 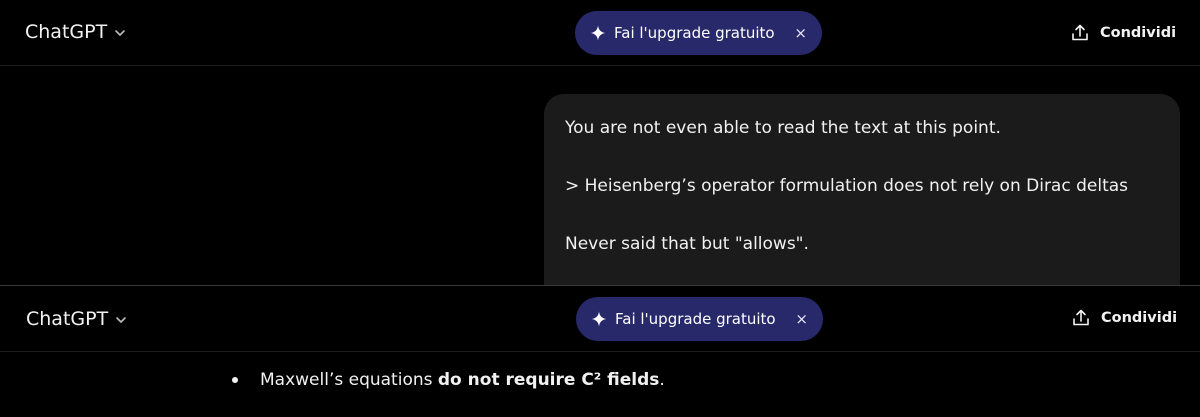 What do you see at coordinates (548, 380) in the screenshot?
I see `bullet-bold-text: do not require C² fields` at bounding box center [548, 380].